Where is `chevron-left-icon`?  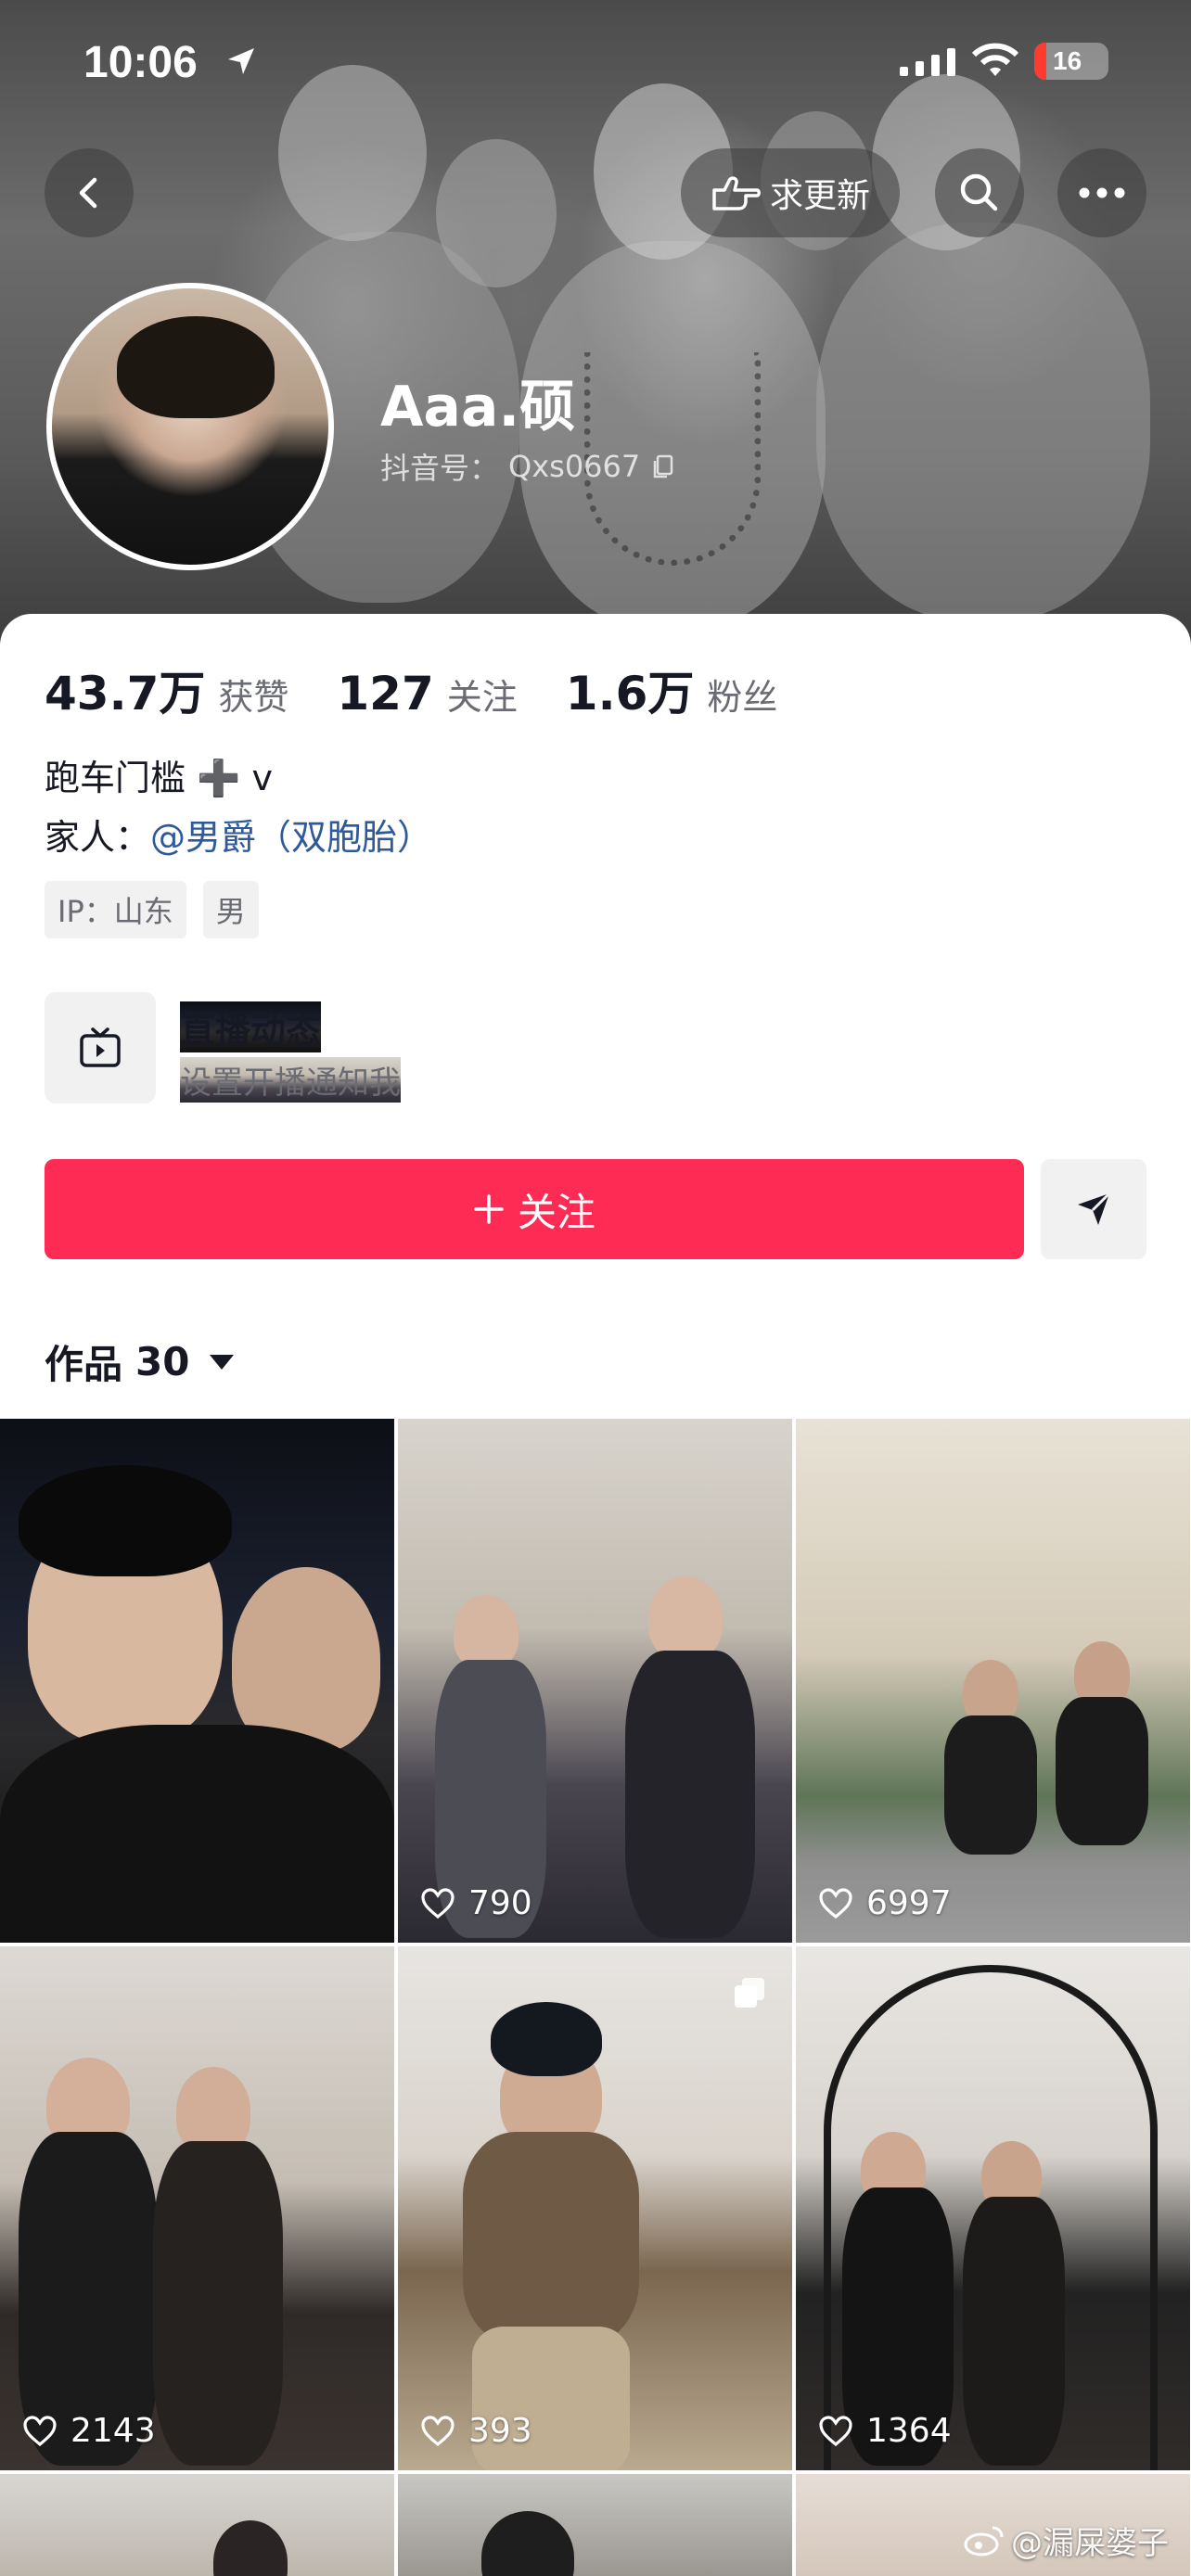
chevron-left-icon is located at coordinates (88, 193).